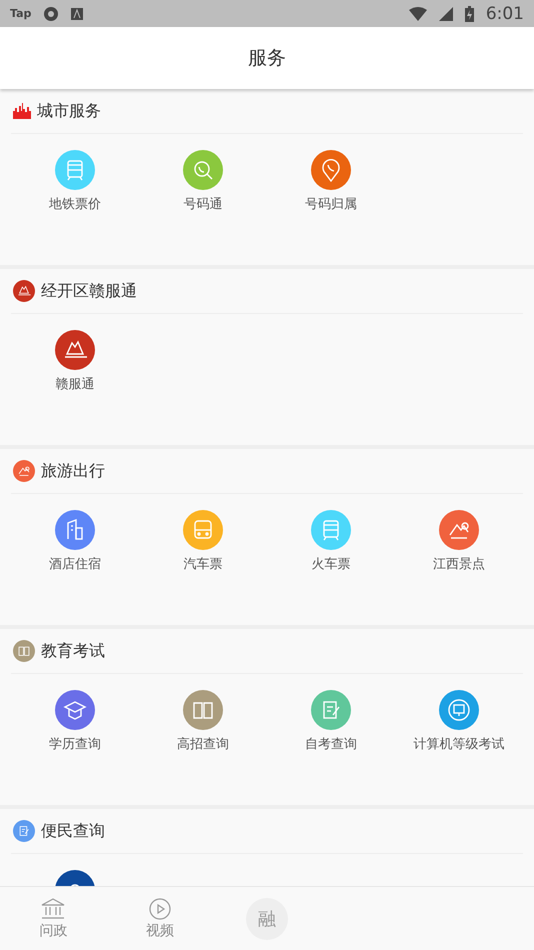 The image size is (534, 950). What do you see at coordinates (505, 14) in the screenshot?
I see `clock-time: 6:01` at bounding box center [505, 14].